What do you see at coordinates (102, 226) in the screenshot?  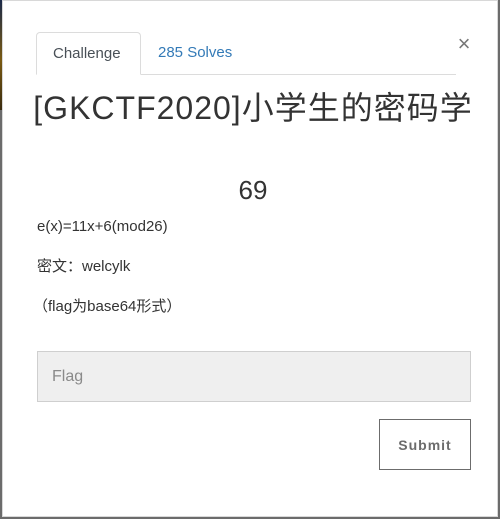 I see `description-line-formula: e(x)=11x+6(mod26)` at bounding box center [102, 226].